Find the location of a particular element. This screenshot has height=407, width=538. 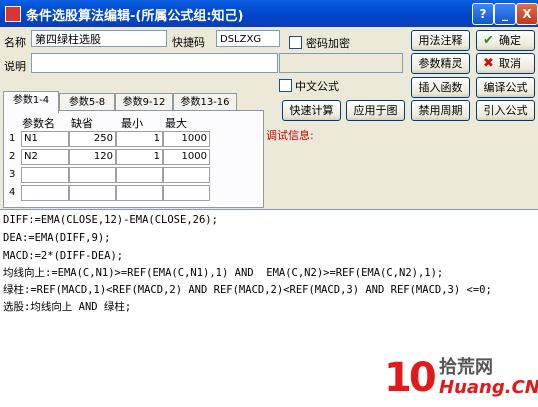

cancel-button: ✖ 取消 is located at coordinates (505, 63).